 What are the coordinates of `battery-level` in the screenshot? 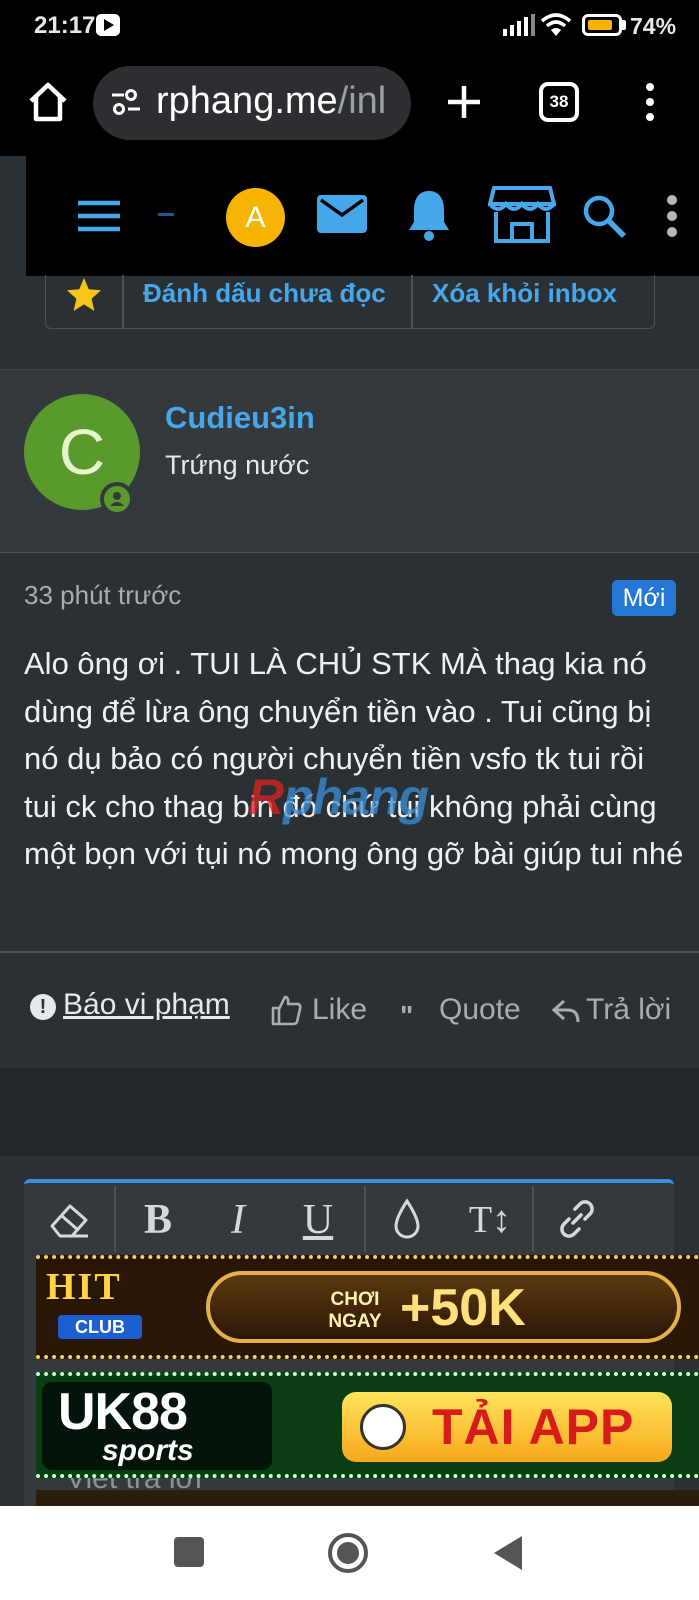 It's located at (600, 25).